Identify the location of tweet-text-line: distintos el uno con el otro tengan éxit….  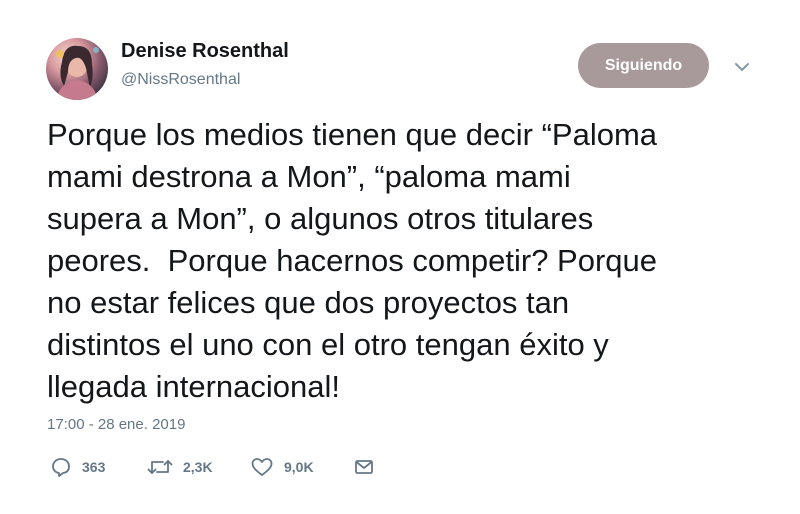
(328, 344).